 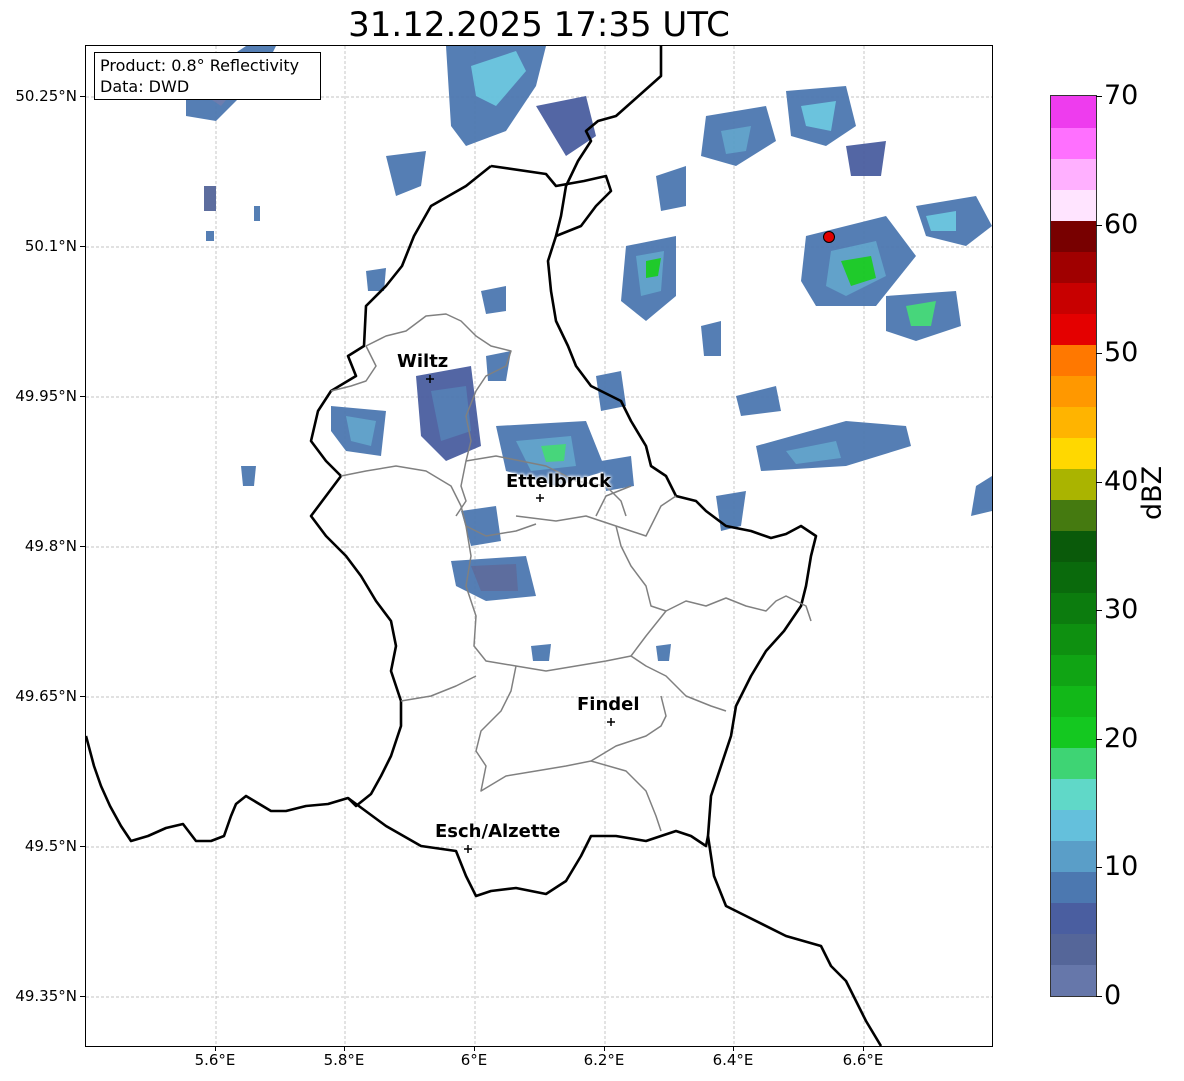 What do you see at coordinates (540, 498) in the screenshot?
I see `city-marker-ettelbruck` at bounding box center [540, 498].